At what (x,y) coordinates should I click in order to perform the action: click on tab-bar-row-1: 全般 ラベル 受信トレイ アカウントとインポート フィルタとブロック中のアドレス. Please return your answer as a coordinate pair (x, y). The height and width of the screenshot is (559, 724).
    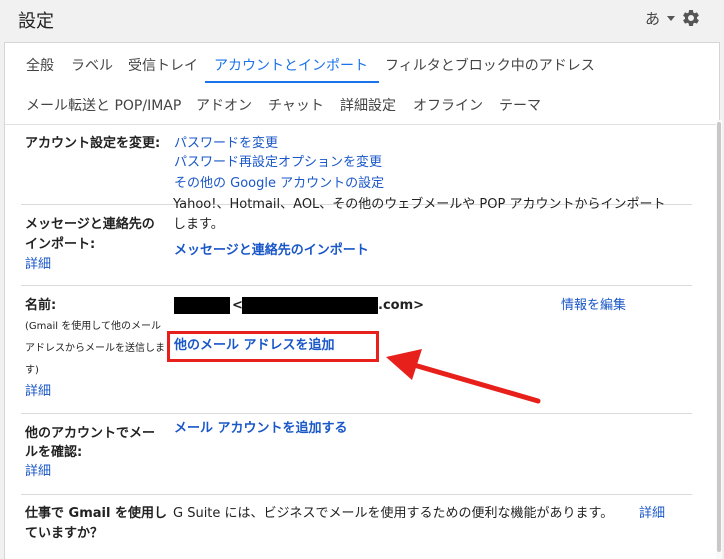
    Looking at the image, I should click on (362, 64).